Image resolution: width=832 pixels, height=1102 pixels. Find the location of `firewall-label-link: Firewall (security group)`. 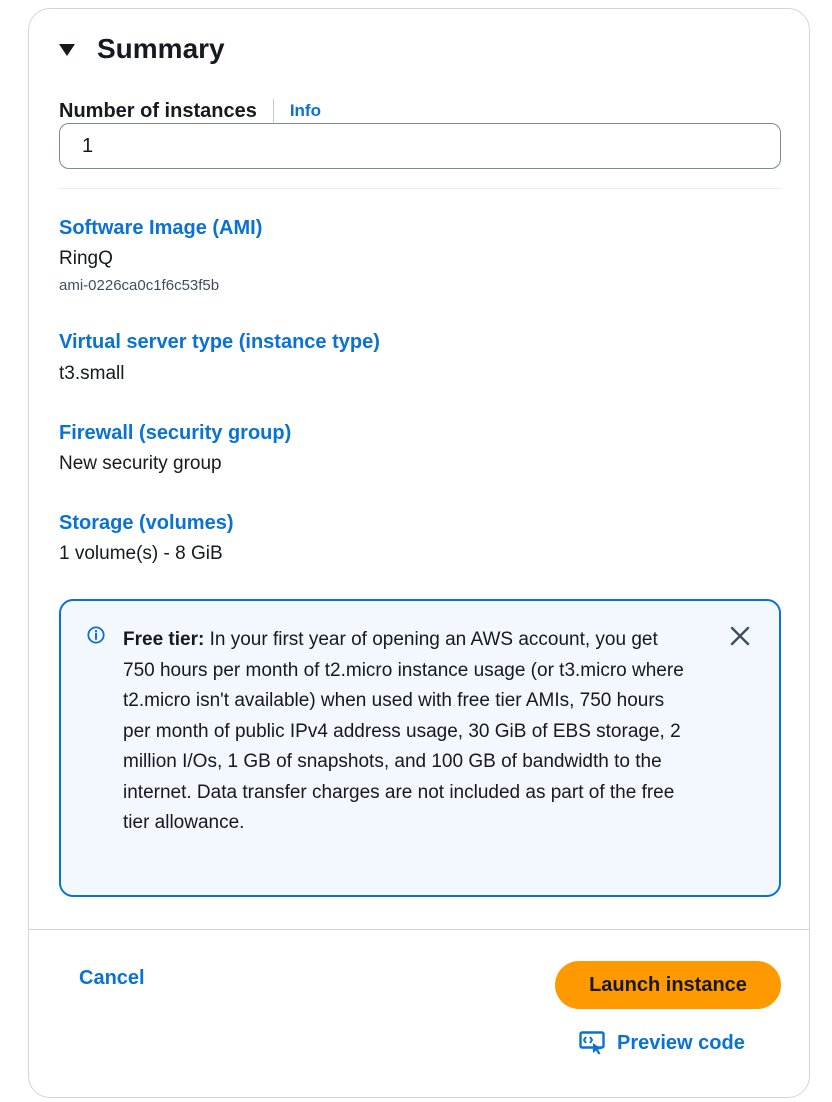

firewall-label-link: Firewall (security group) is located at coordinates (175, 433).